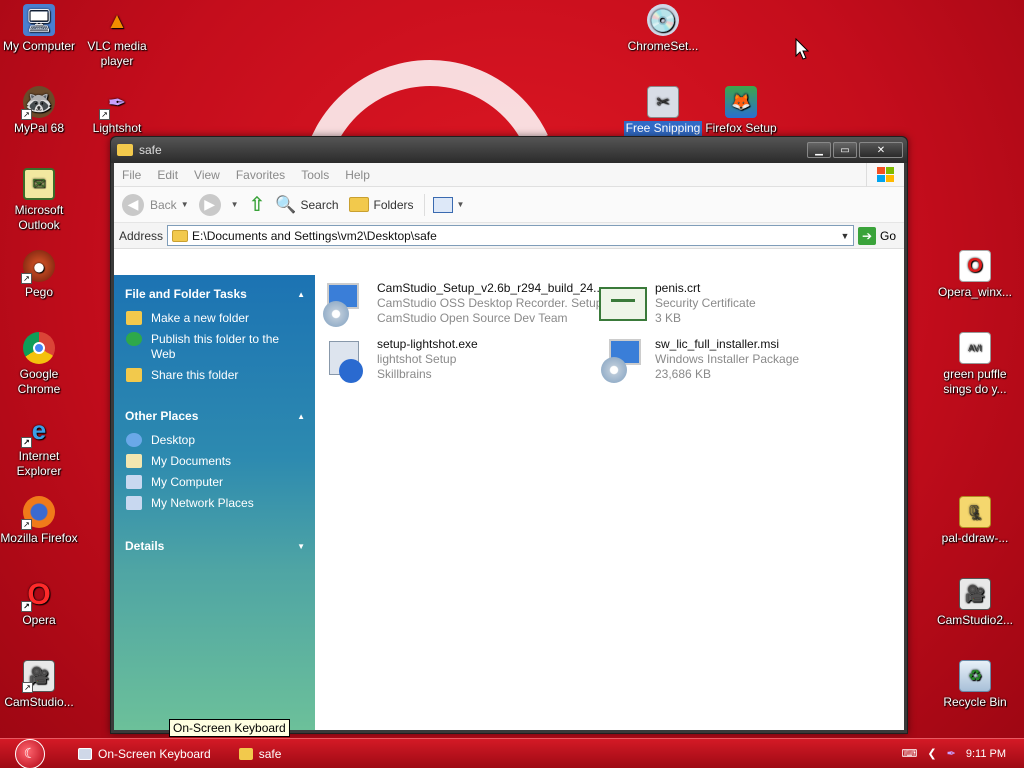 This screenshot has height=768, width=1024. Describe the element at coordinates (819, 150) in the screenshot. I see `minimize-button: ▁` at that location.